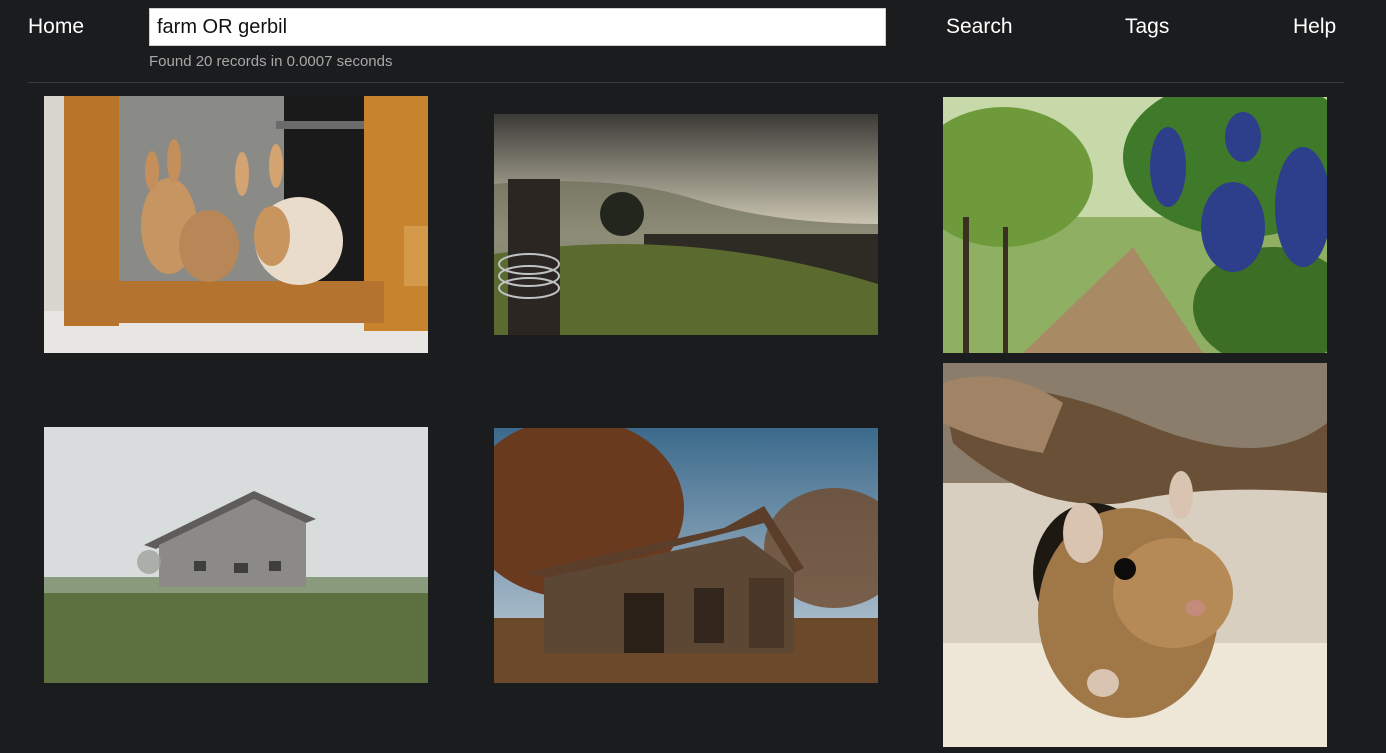  I want to click on nav-search-link: Search, so click(979, 27).